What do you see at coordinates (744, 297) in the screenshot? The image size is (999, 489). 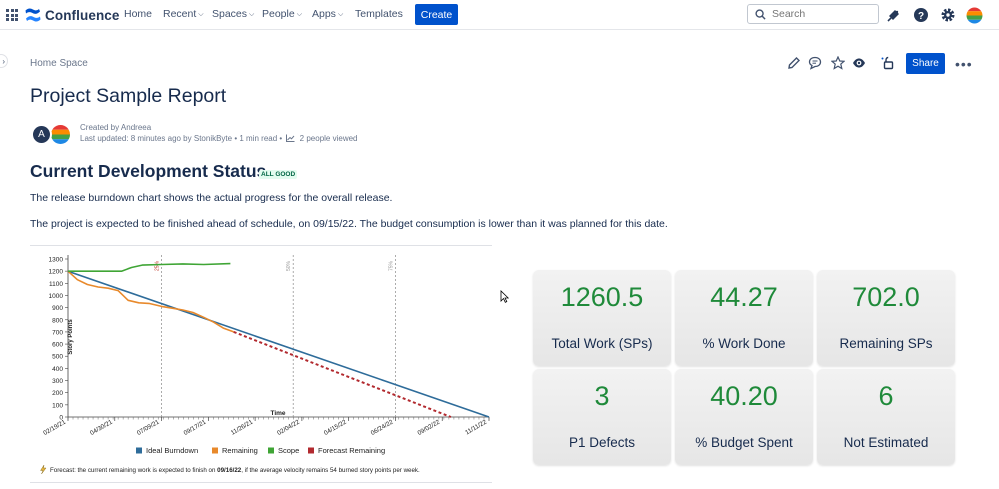 I see `metric-value: 44.27` at bounding box center [744, 297].